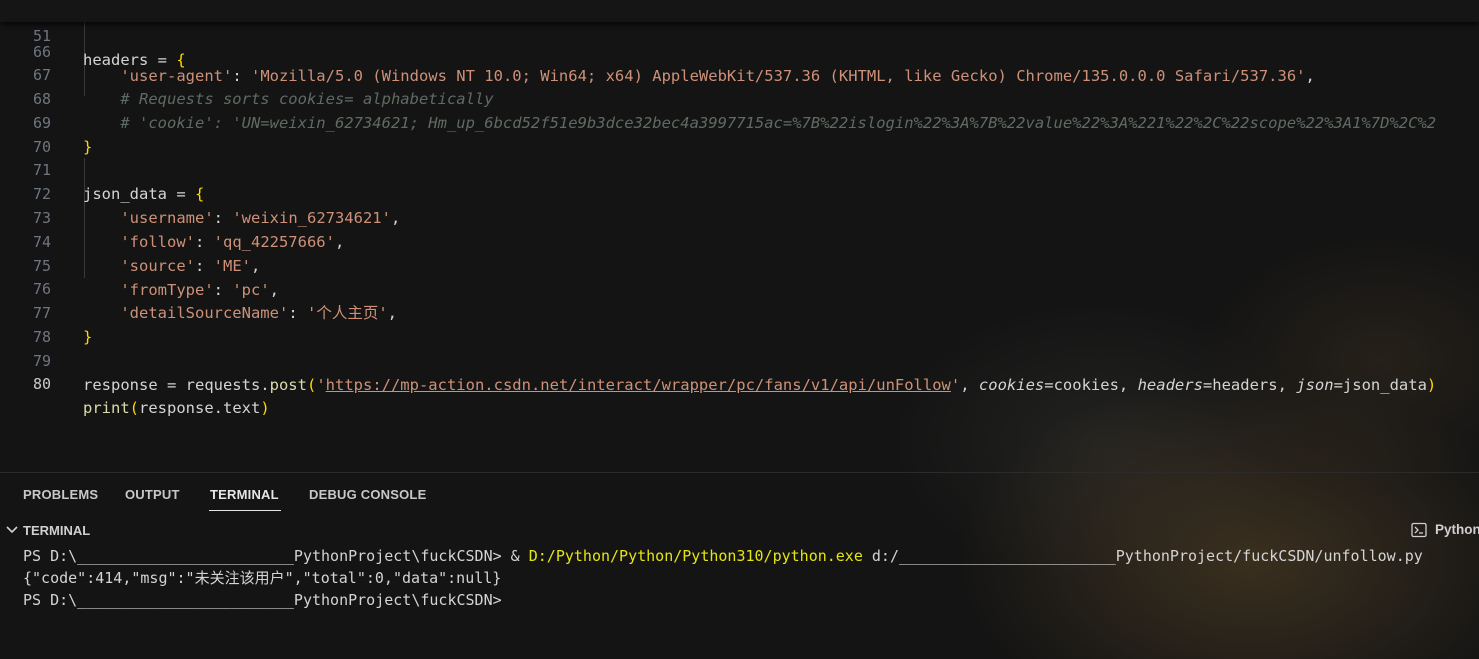  Describe the element at coordinates (739, 192) in the screenshot. I see `code-line-72: 72 'username': 'weixin_62734621',` at that location.